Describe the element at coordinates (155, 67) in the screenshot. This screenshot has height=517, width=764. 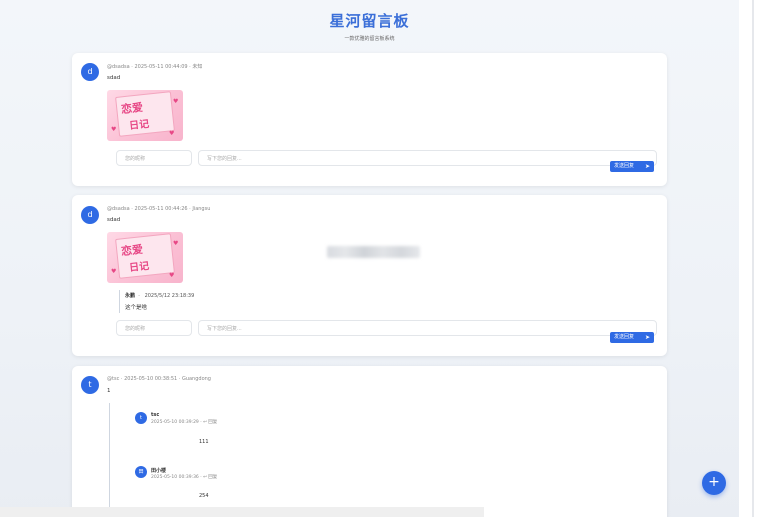
I see `message-meta: @dsadsa · 2025-05-11 00:44:09 · 未知` at that location.